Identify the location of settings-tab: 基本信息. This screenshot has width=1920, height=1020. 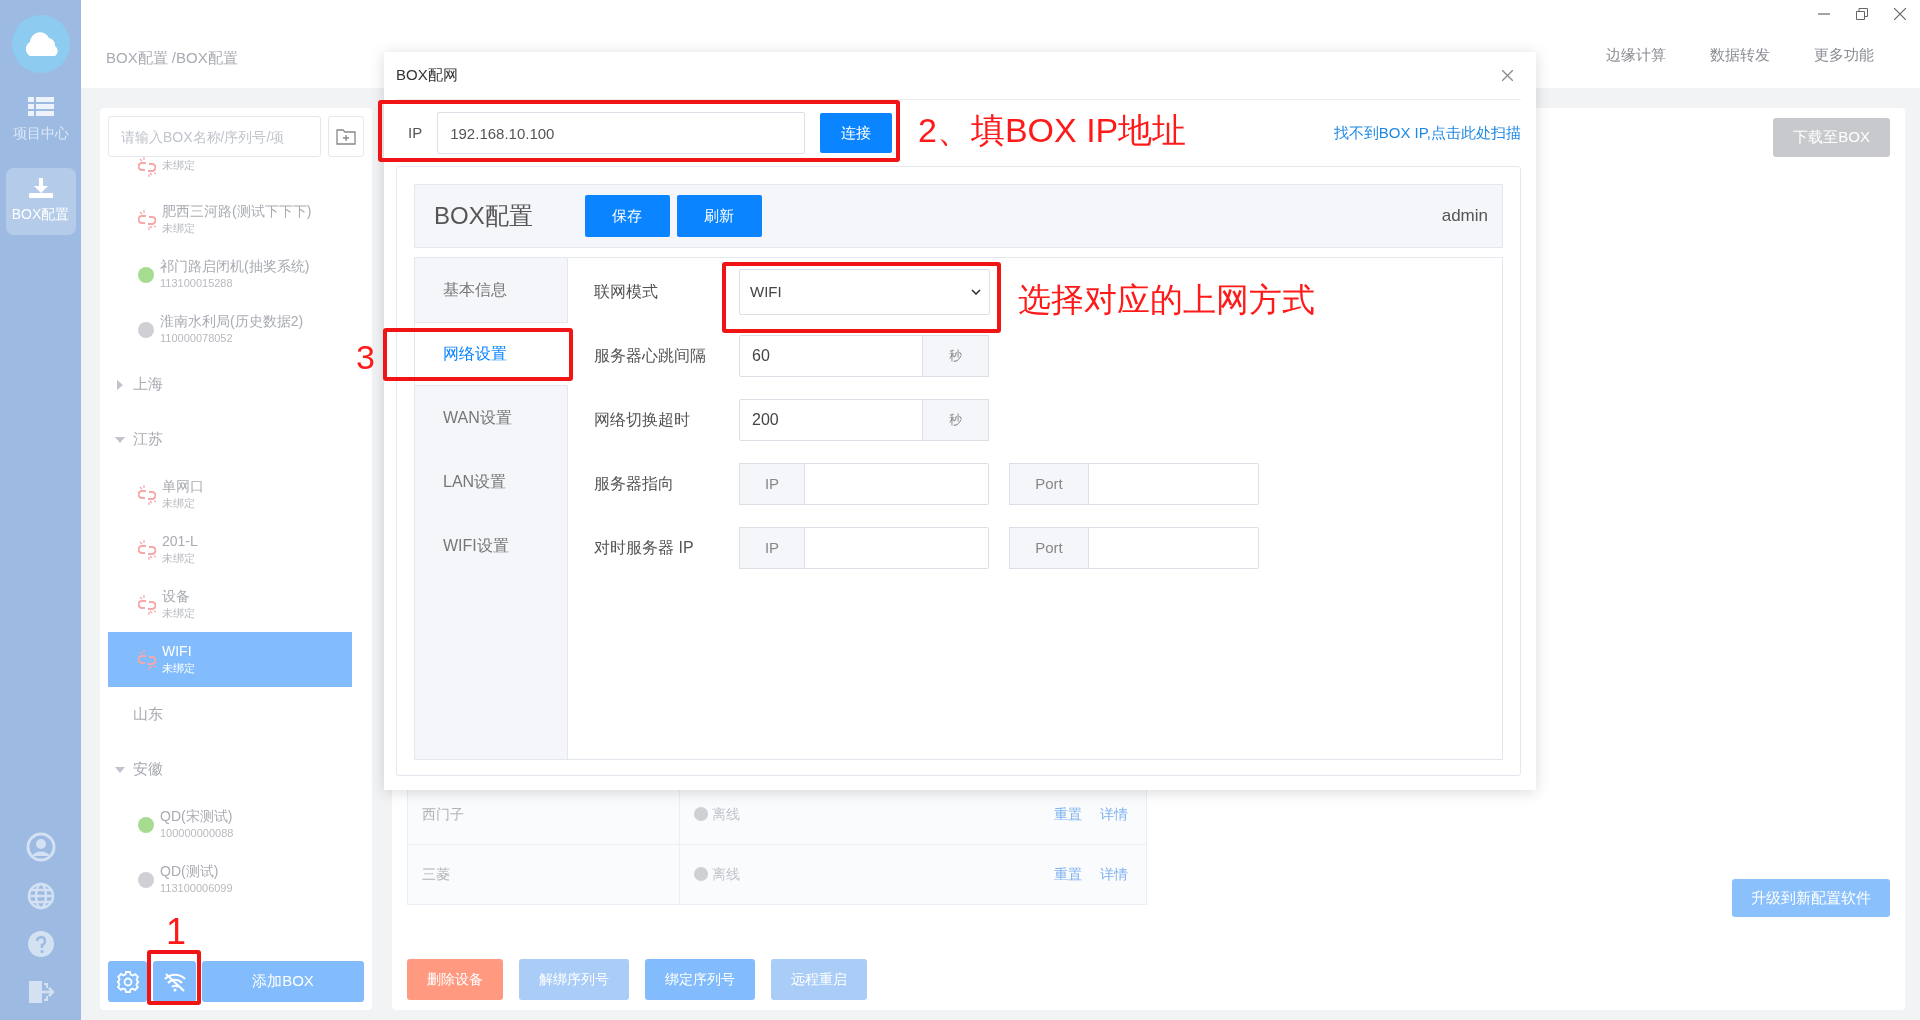
(491, 290).